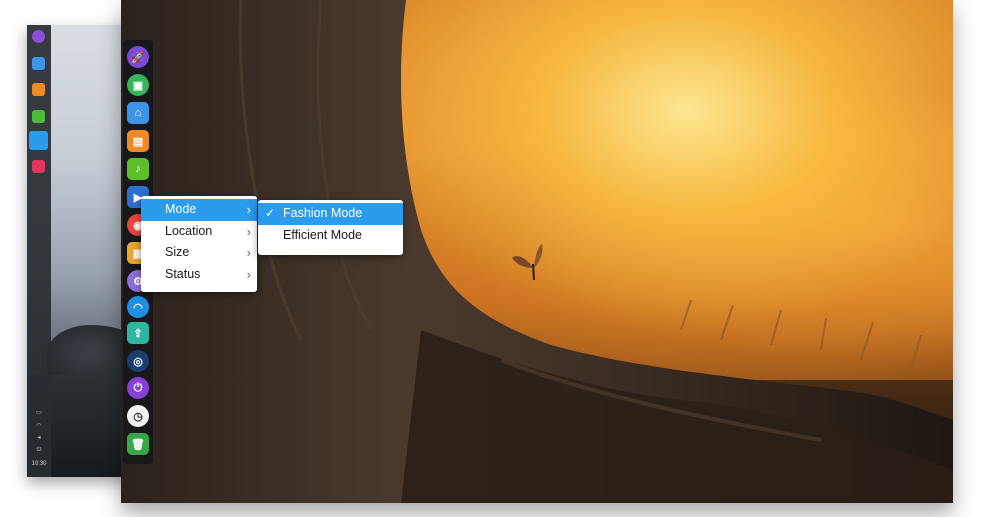 This screenshot has height=517, width=992. Describe the element at coordinates (38, 140) in the screenshot. I see `active-app-icon` at that location.